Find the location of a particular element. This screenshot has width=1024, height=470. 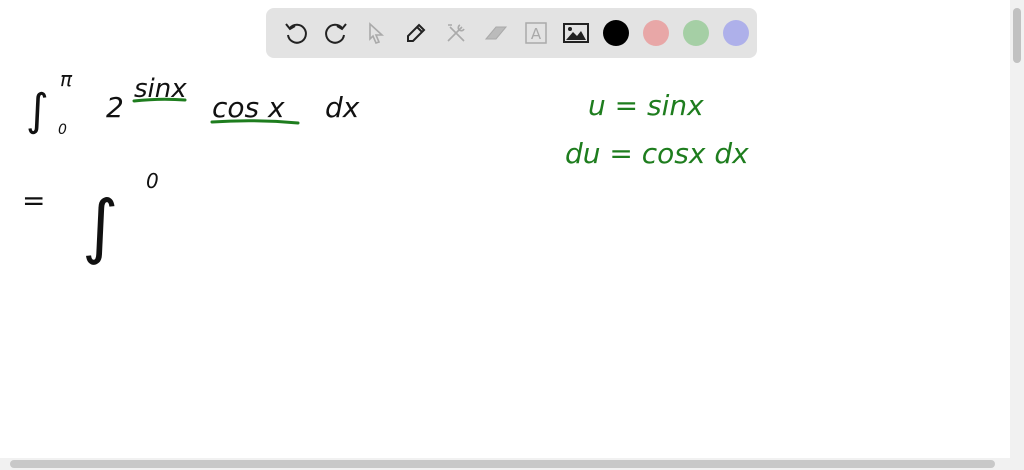

pen-icon is located at coordinates (416, 33).